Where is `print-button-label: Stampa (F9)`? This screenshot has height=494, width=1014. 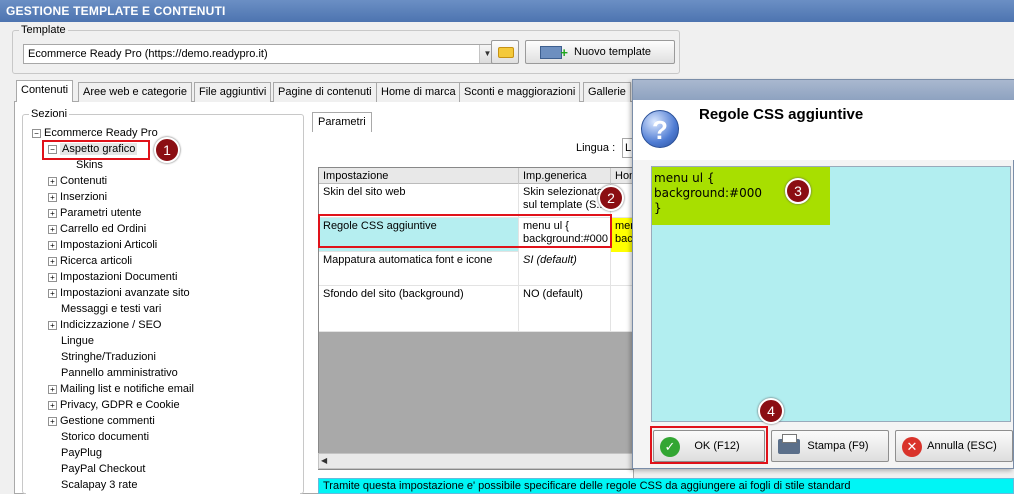
print-button-label: Stampa (F9) is located at coordinates (838, 446).